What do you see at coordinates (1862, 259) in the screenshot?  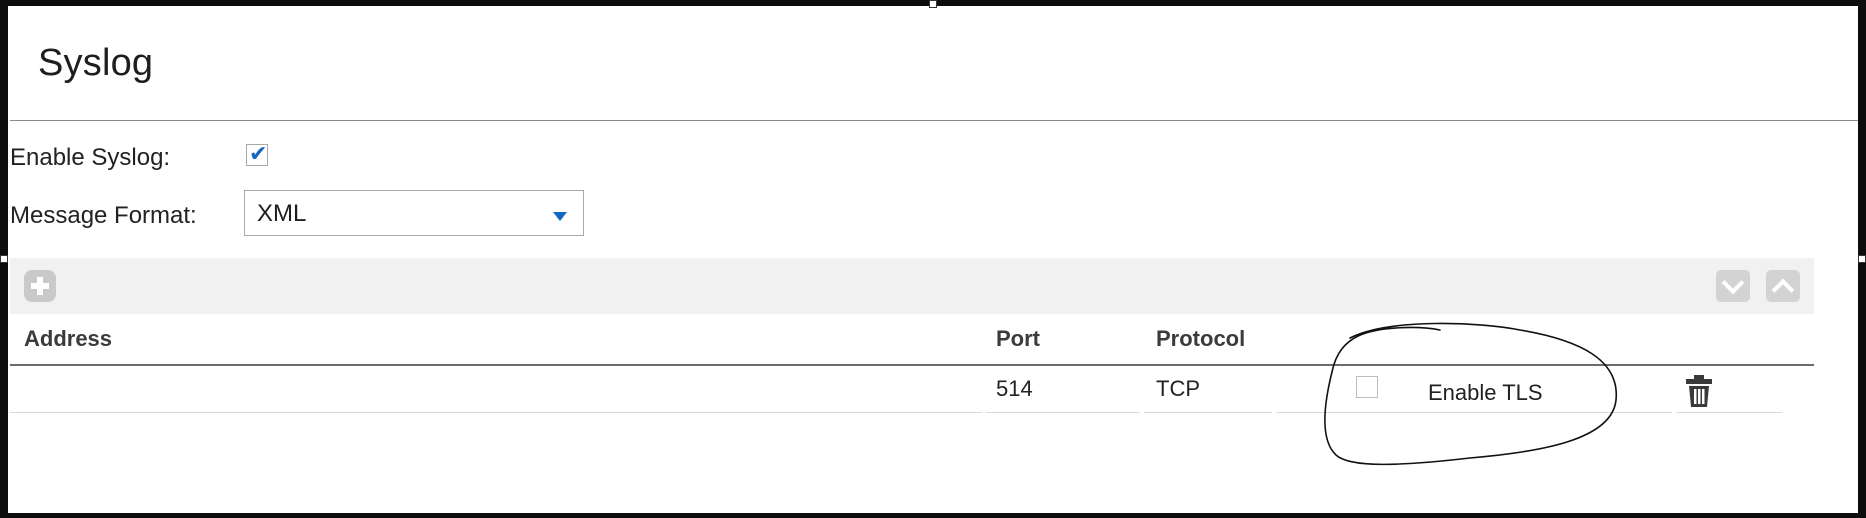 I see `resize-handle-right` at bounding box center [1862, 259].